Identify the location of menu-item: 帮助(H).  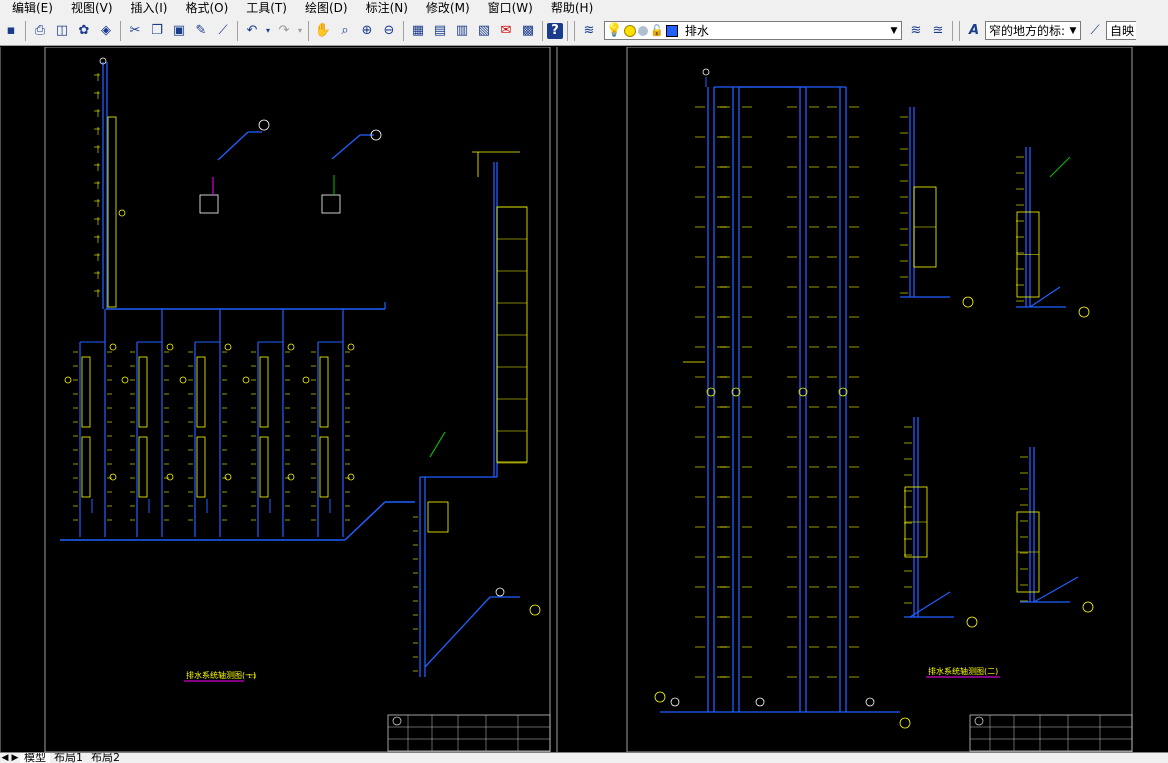
(572, 8).